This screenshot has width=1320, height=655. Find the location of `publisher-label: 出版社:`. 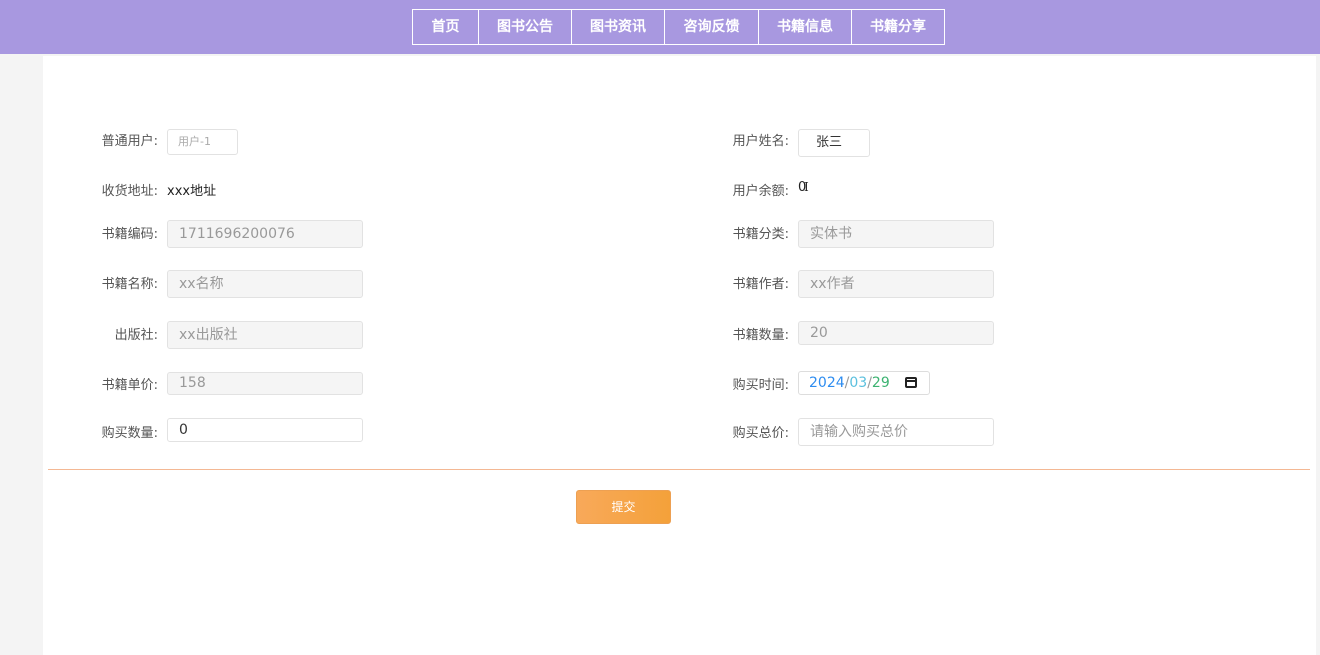

publisher-label: 出版社: is located at coordinates (136, 335).